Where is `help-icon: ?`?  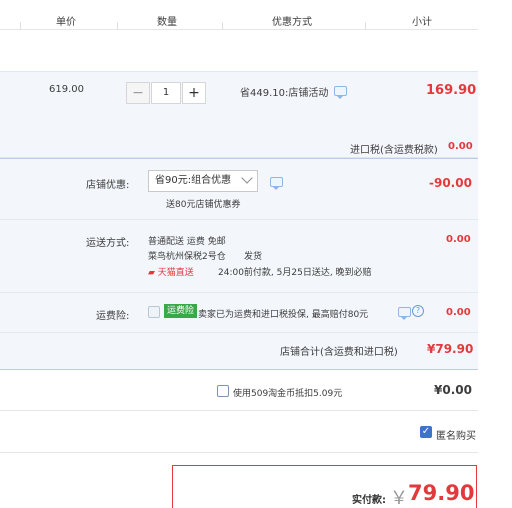
help-icon: ? is located at coordinates (418, 311).